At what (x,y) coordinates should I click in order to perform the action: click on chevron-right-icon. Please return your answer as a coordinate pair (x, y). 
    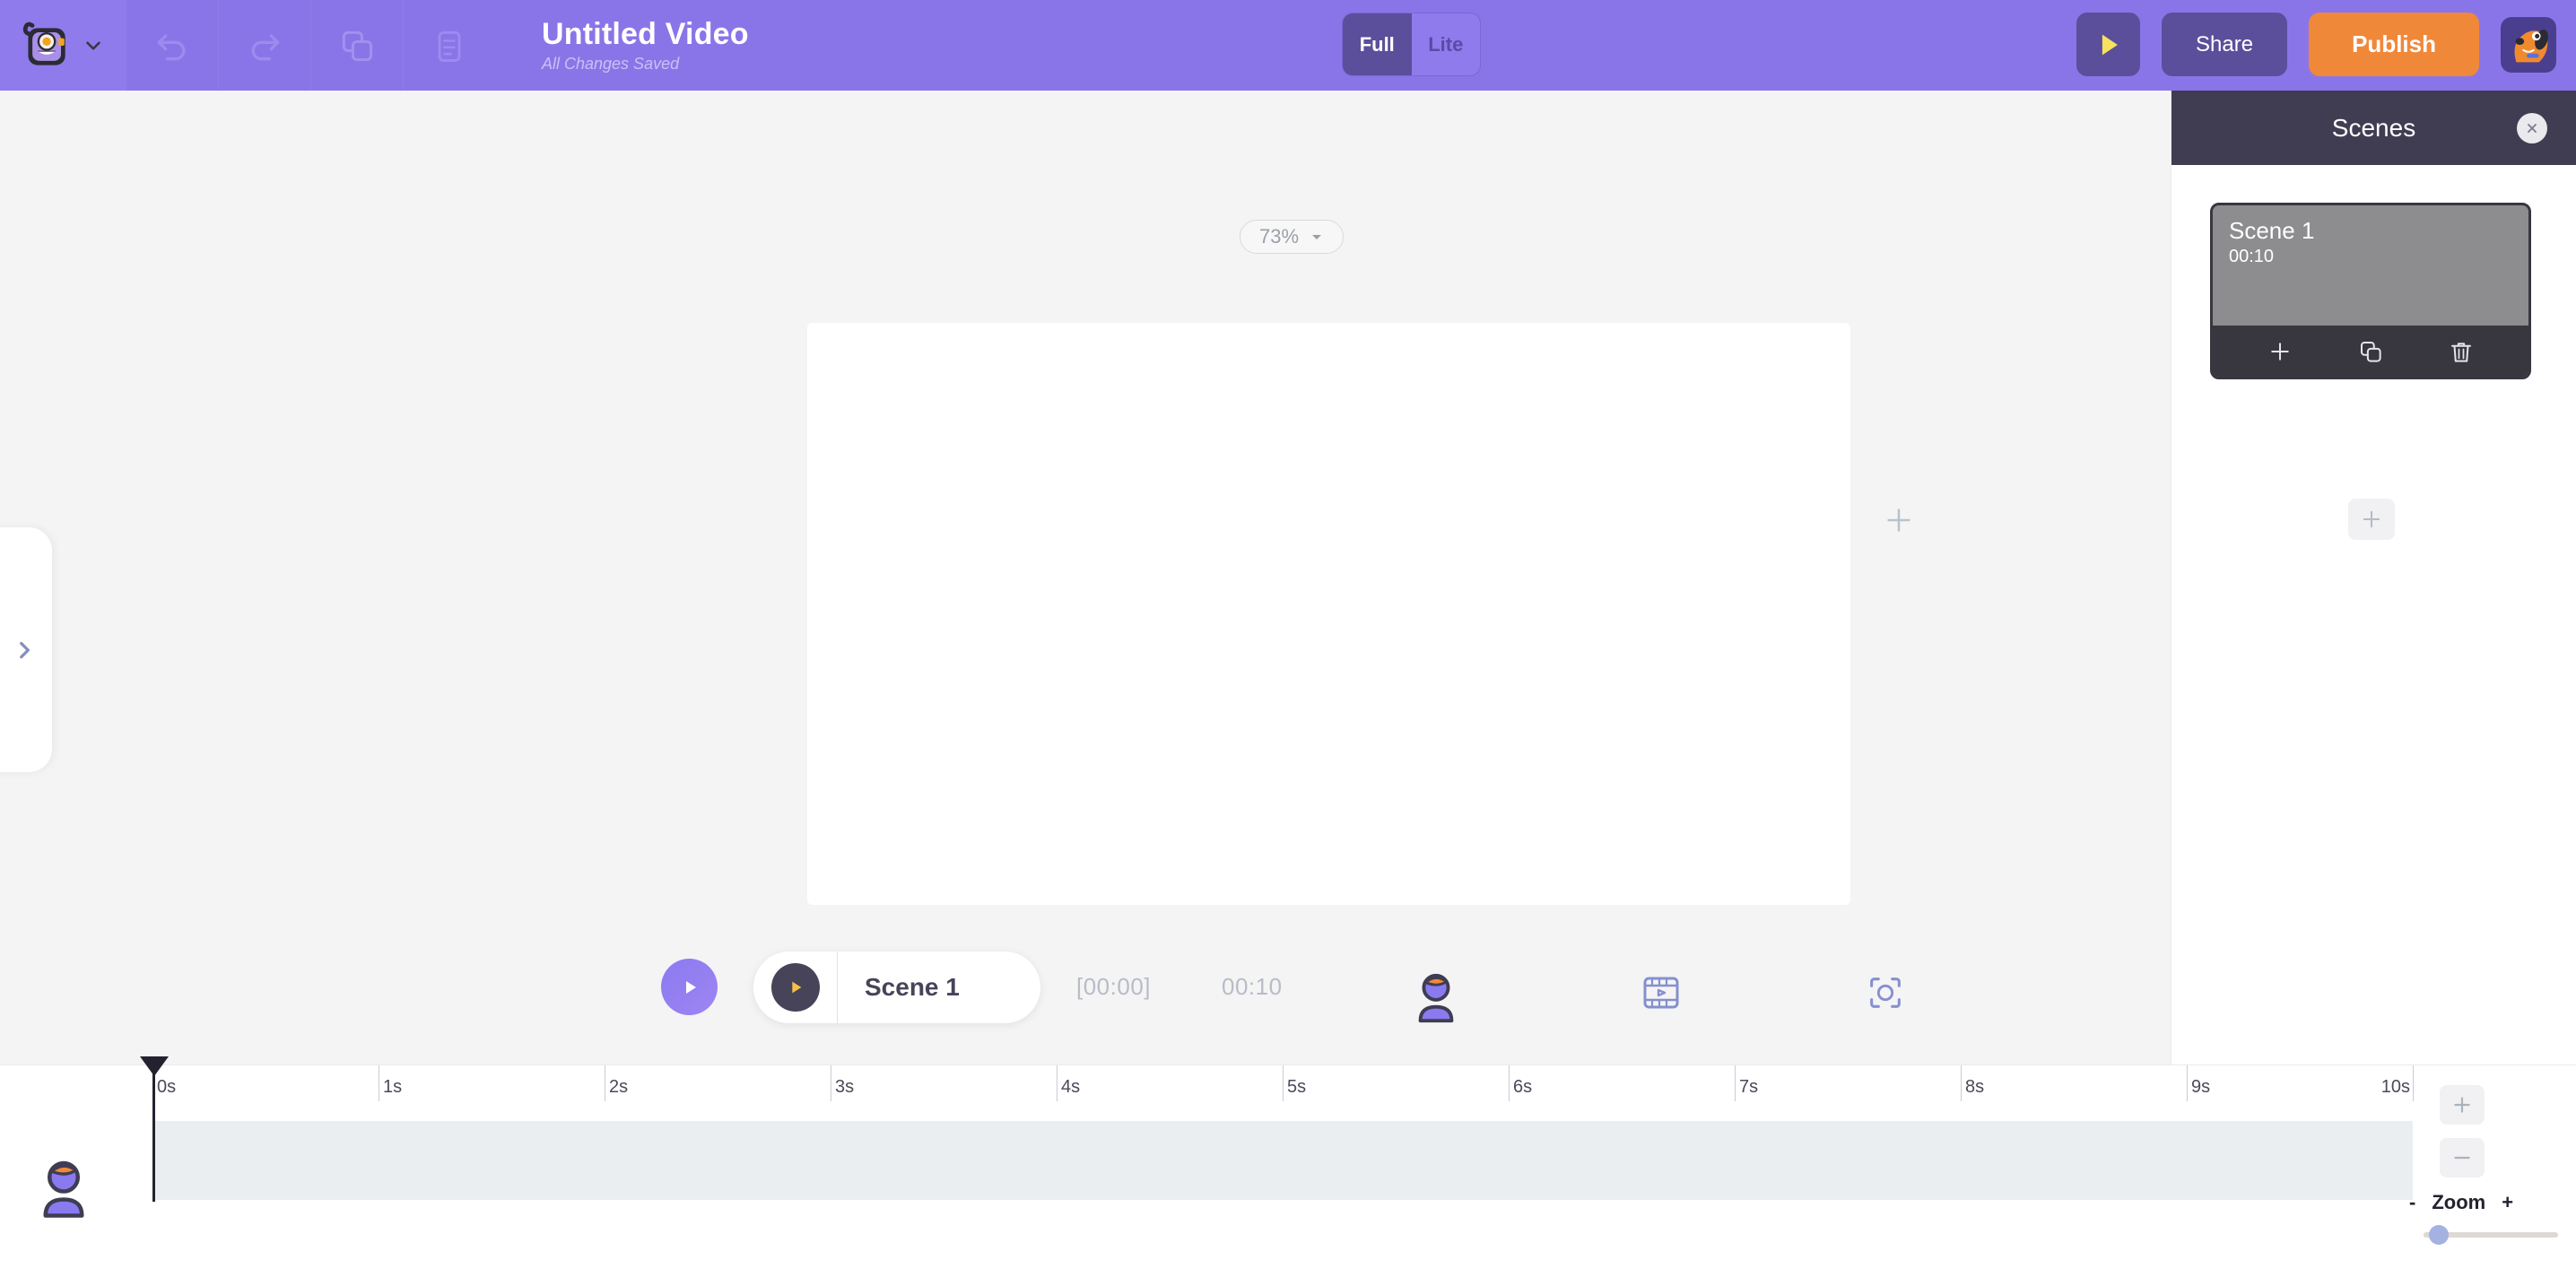
    Looking at the image, I should click on (25, 649).